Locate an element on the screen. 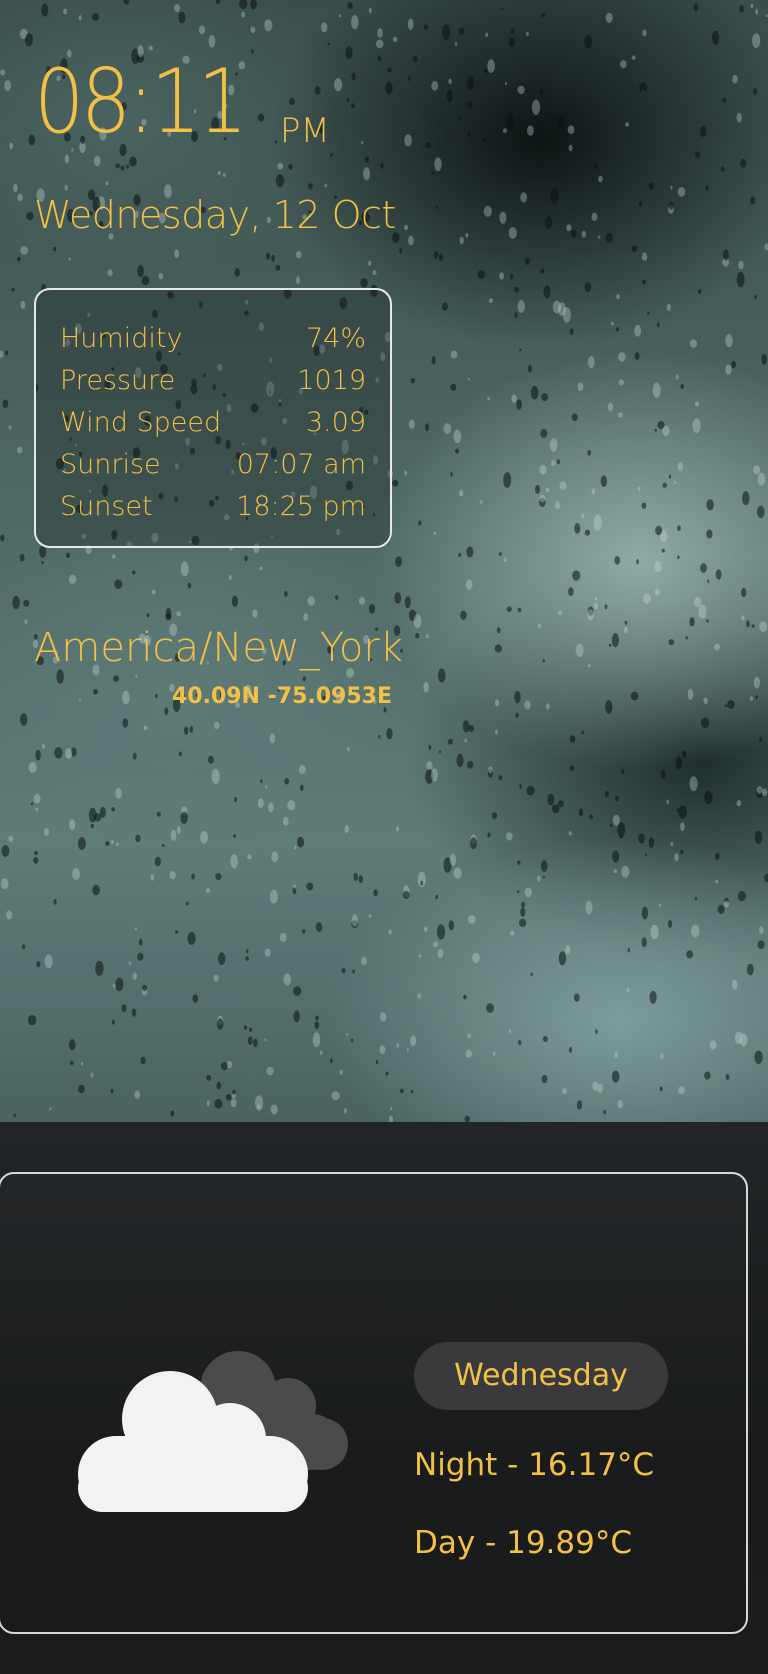 This screenshot has width=768, height=1674. forecast-day-badge: Wednesday is located at coordinates (541, 1376).